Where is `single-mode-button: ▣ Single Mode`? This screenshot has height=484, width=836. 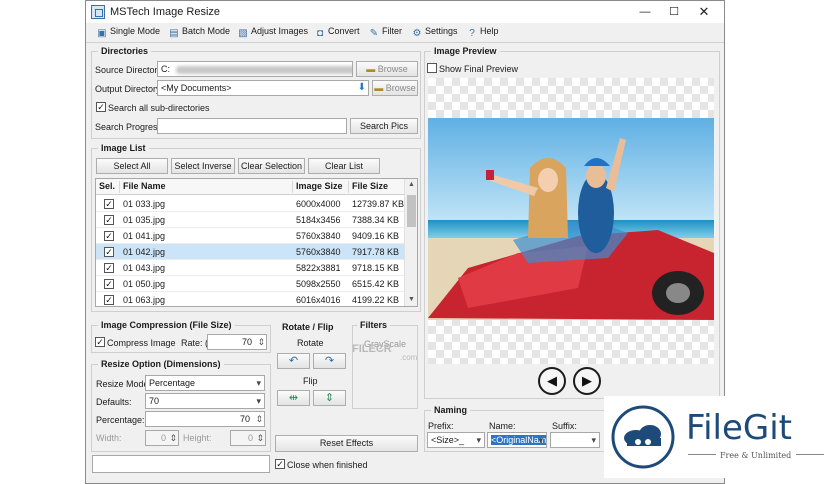 single-mode-button: ▣ Single Mode is located at coordinates (128, 33).